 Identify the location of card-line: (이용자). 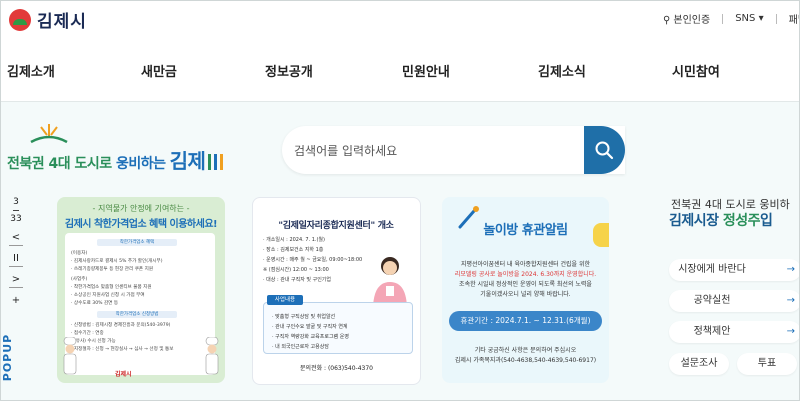
(79, 253).